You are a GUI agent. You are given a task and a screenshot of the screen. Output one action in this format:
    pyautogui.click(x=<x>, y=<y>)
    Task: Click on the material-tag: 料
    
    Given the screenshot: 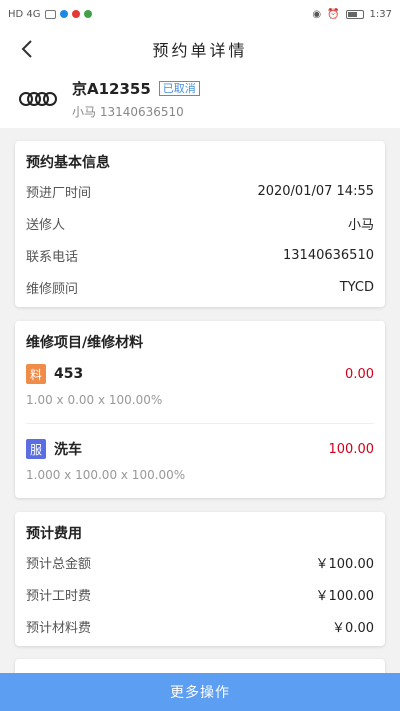 What is the action you would take?
    pyautogui.click(x=36, y=374)
    